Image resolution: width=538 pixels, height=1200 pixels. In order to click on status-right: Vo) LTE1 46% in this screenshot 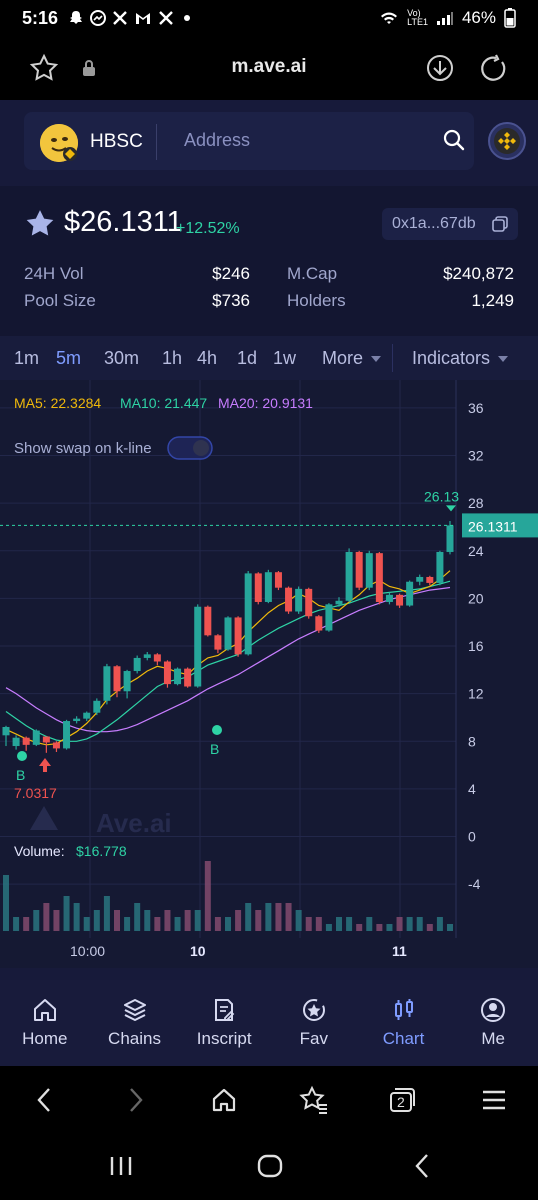, I will do `click(447, 18)`.